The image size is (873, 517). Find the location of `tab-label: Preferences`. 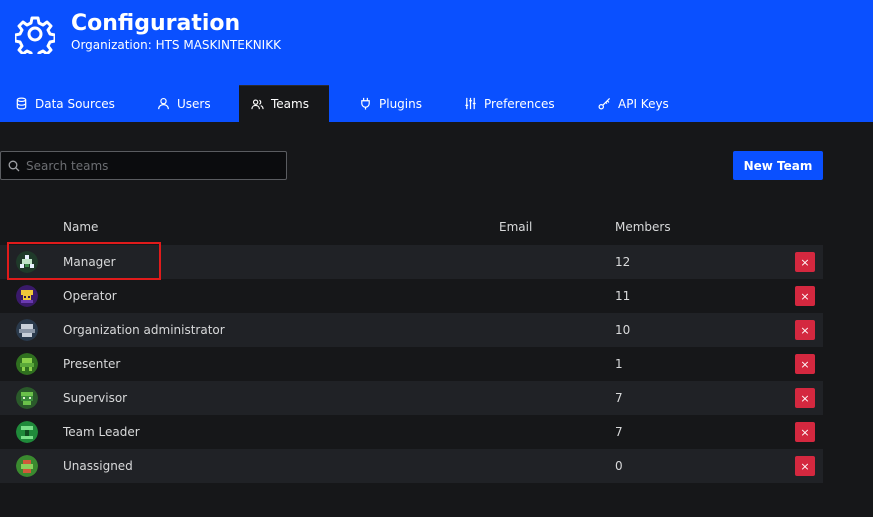

tab-label: Preferences is located at coordinates (519, 103).